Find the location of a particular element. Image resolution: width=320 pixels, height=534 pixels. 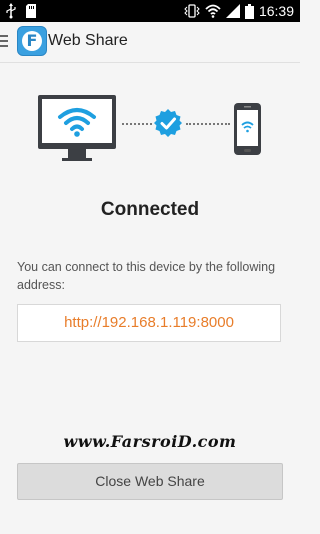

connection-illustration is located at coordinates (150, 130).